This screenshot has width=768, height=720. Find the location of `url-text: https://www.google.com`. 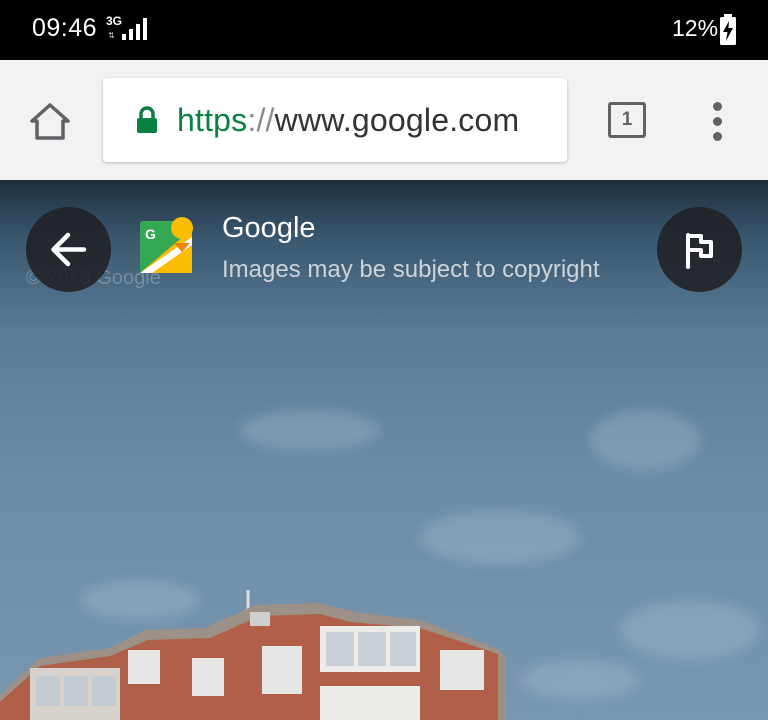

url-text: https://www.google.com is located at coordinates (348, 120).